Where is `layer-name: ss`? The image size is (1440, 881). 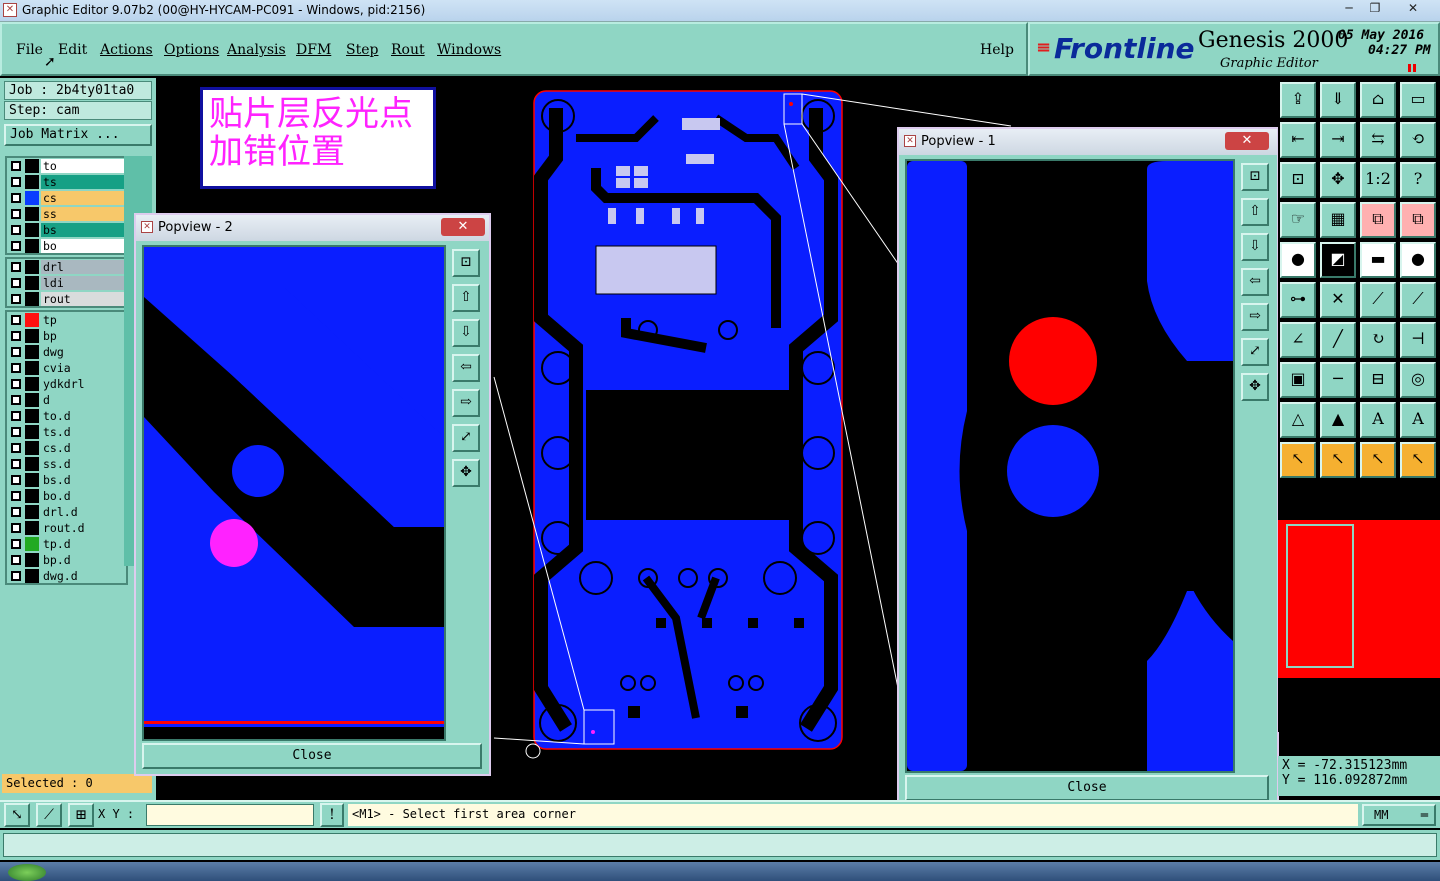 layer-name: ss is located at coordinates (83, 214).